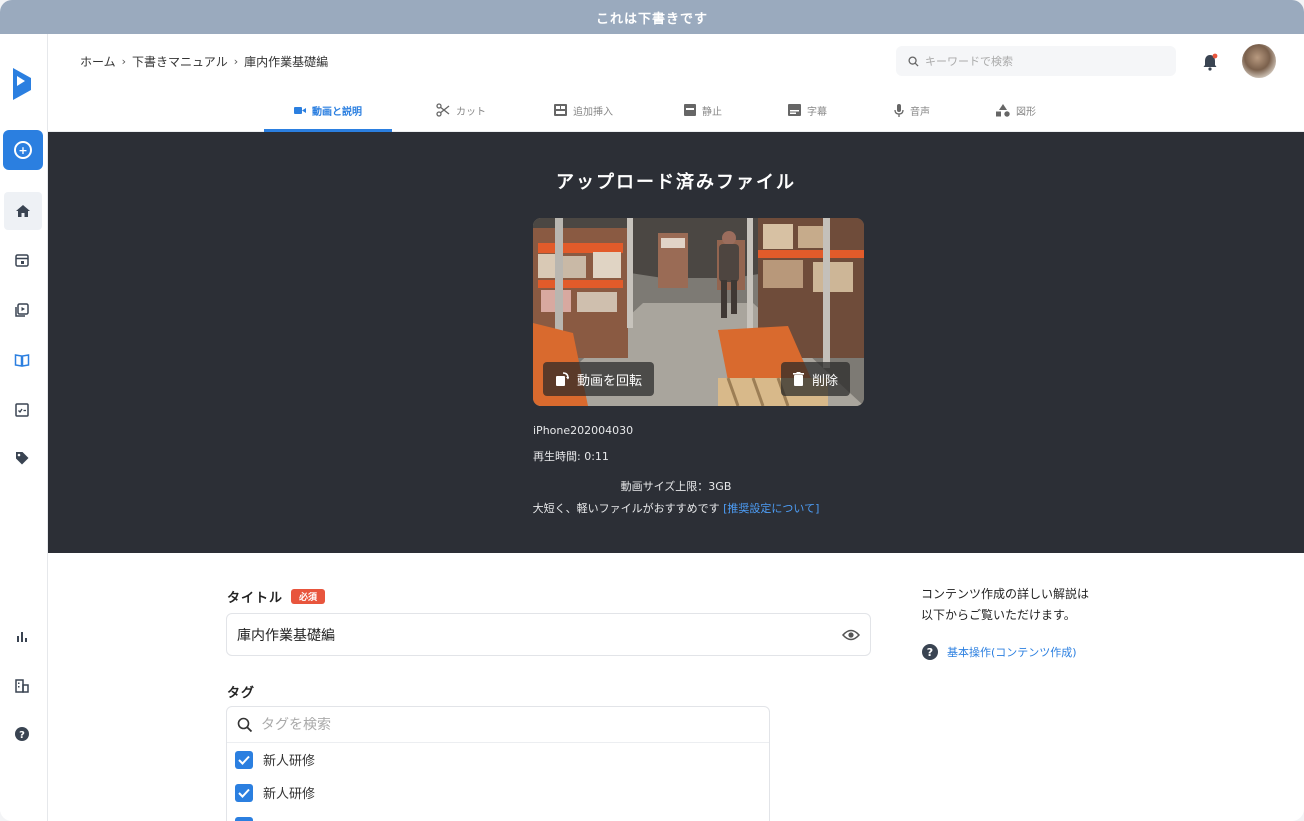  I want to click on breadcrumb: ホーム › 下書きマニュアル › 庫内作業基礎編, so click(204, 61).